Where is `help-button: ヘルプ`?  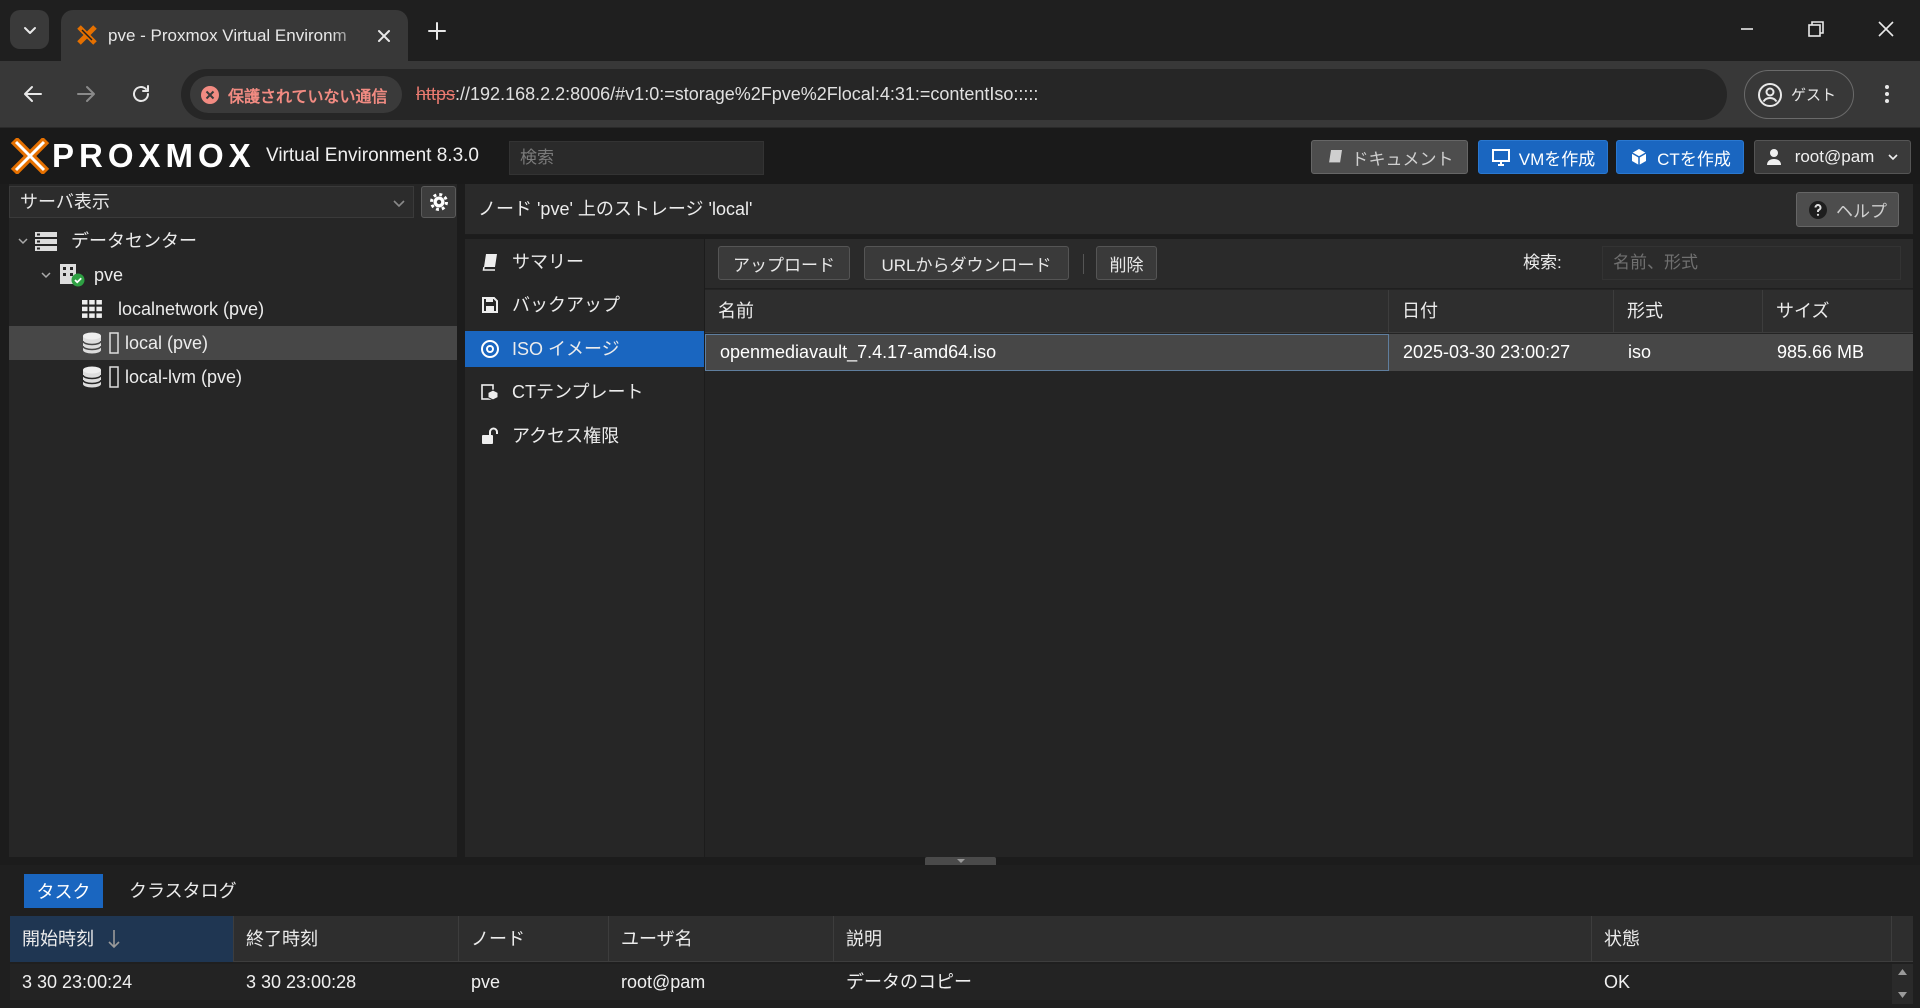 help-button: ヘルプ is located at coordinates (1847, 209).